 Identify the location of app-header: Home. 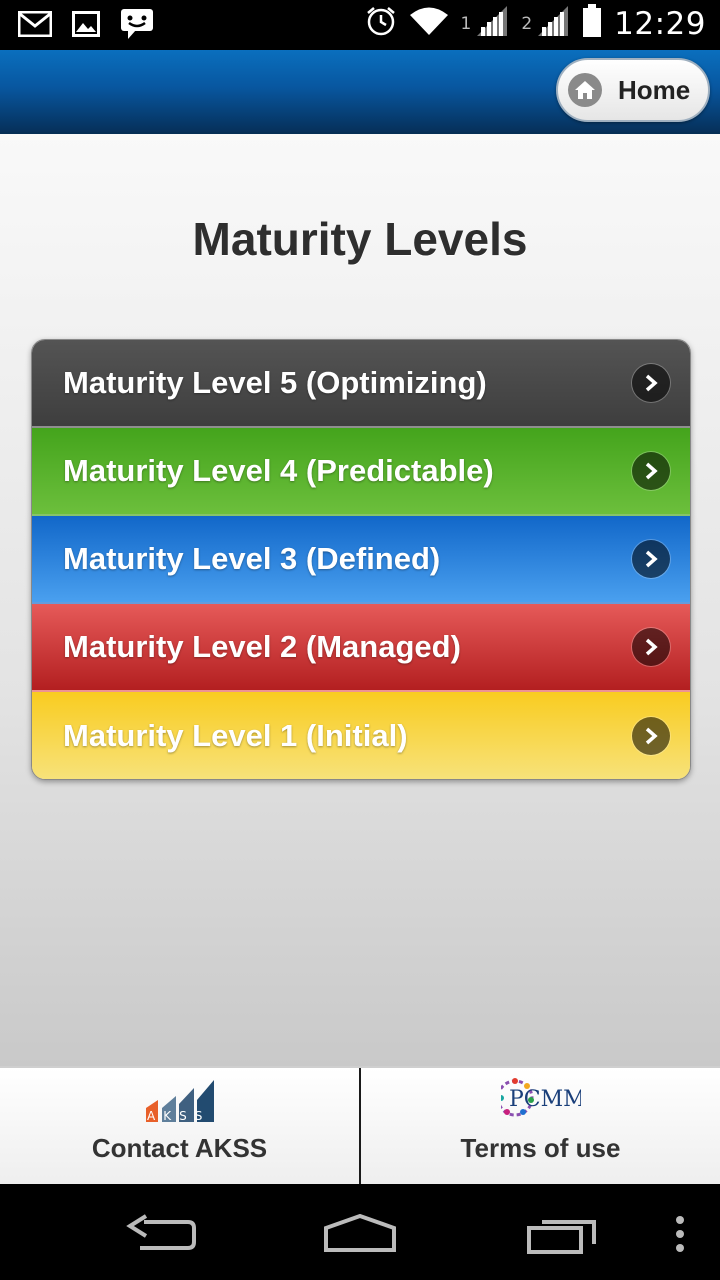
(360, 92).